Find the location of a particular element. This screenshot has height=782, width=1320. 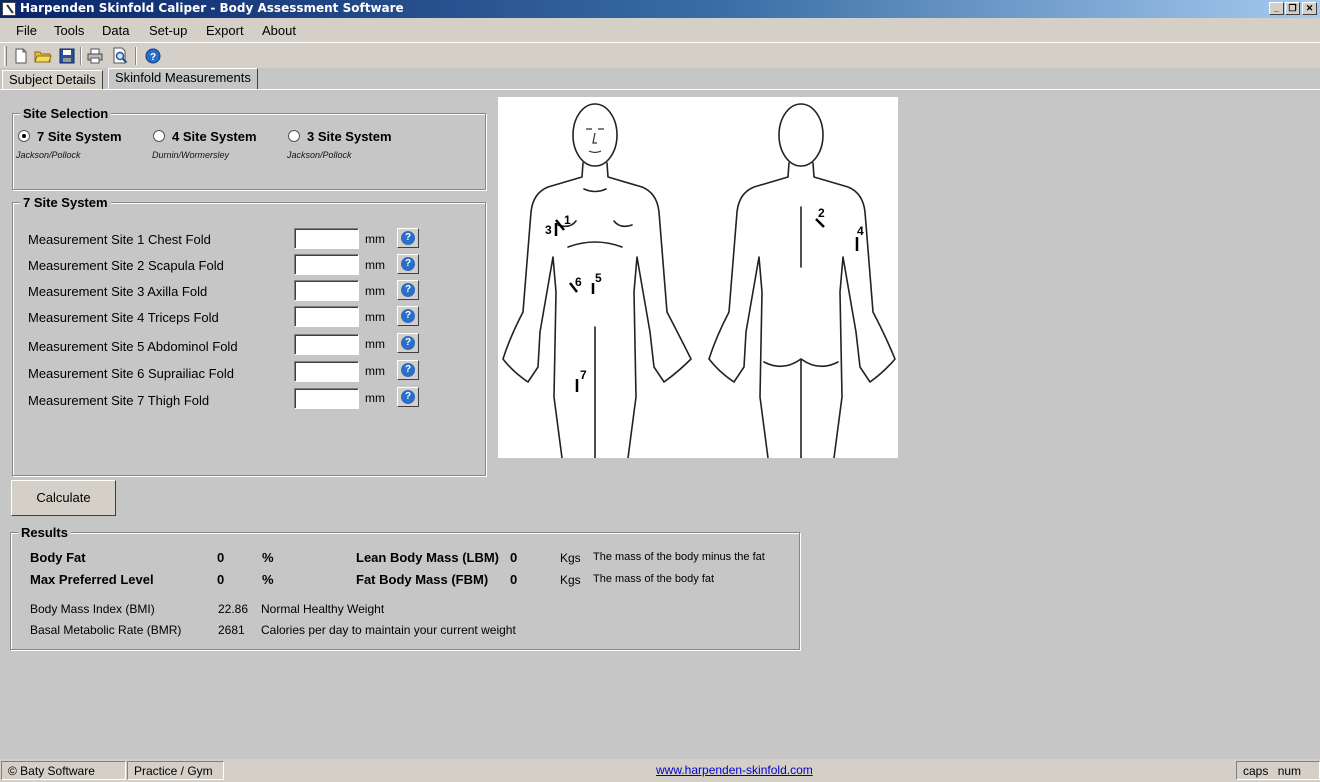

website-link: www.harpenden-skinfold.com is located at coordinates (734, 770).